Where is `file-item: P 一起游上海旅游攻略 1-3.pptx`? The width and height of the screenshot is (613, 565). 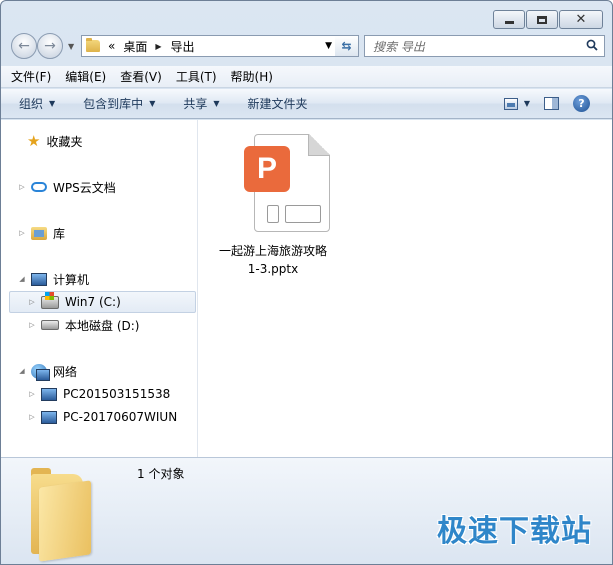 file-item: P 一起游上海旅游攻略 1-3.pptx is located at coordinates (273, 205).